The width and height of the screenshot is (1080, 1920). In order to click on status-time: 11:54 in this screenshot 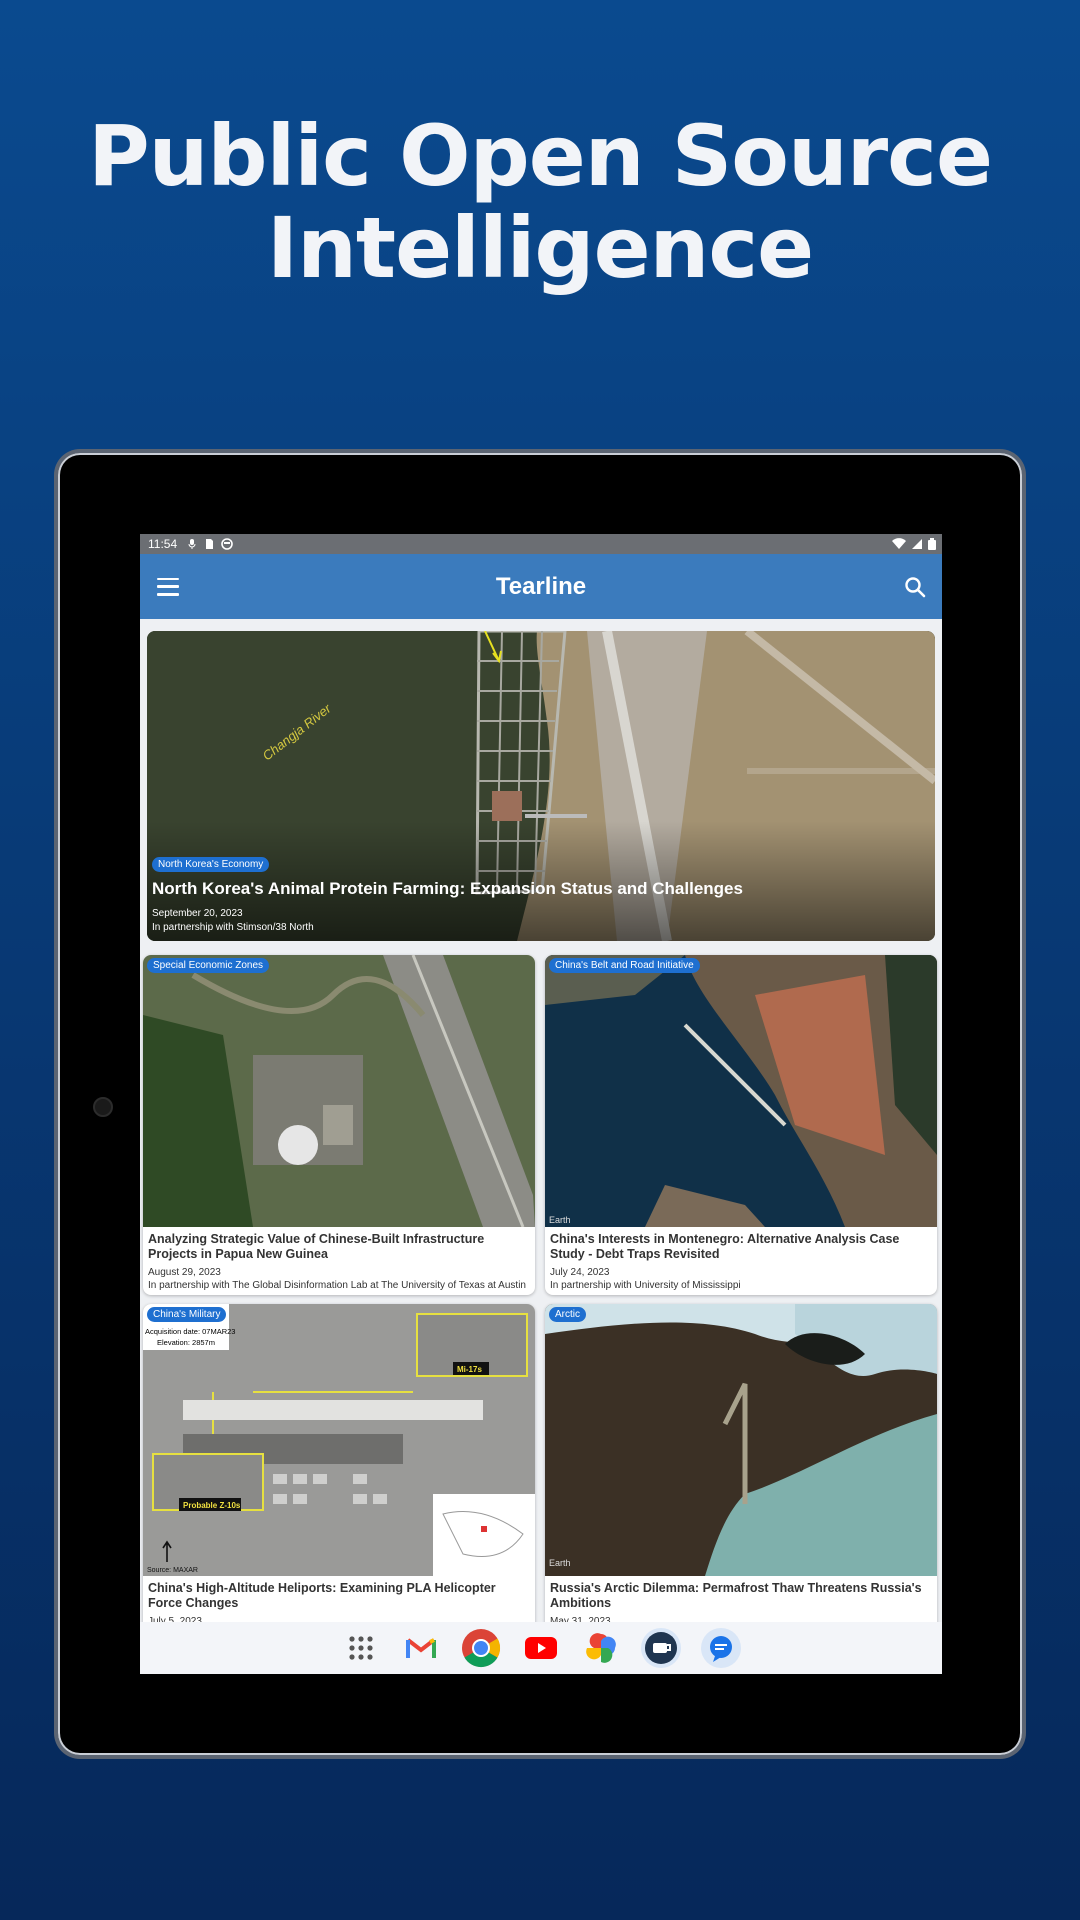, I will do `click(163, 544)`.